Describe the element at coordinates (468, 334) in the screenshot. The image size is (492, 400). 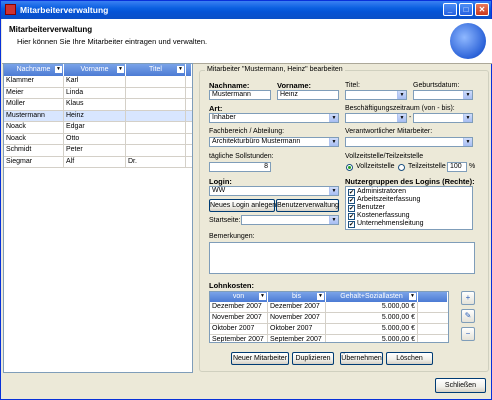
I see `delete-row-icon: −` at that location.